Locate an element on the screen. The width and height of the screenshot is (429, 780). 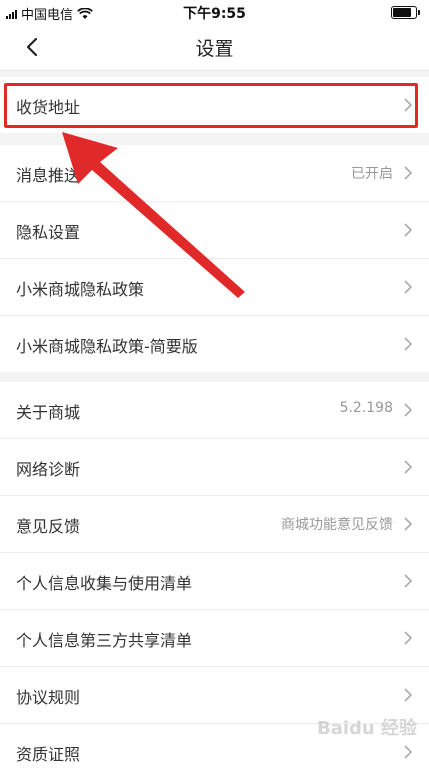
row-label: 小米商城隐私政策-简要版 is located at coordinates (107, 346).